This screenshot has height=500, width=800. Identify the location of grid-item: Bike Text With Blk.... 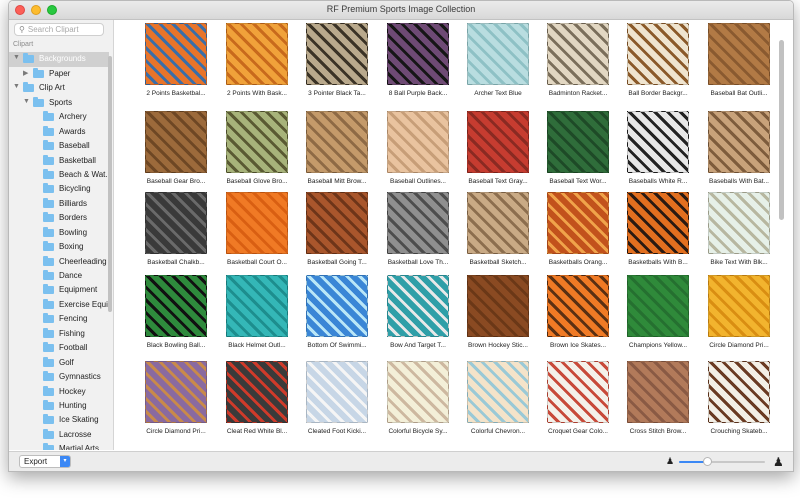
(732, 234).